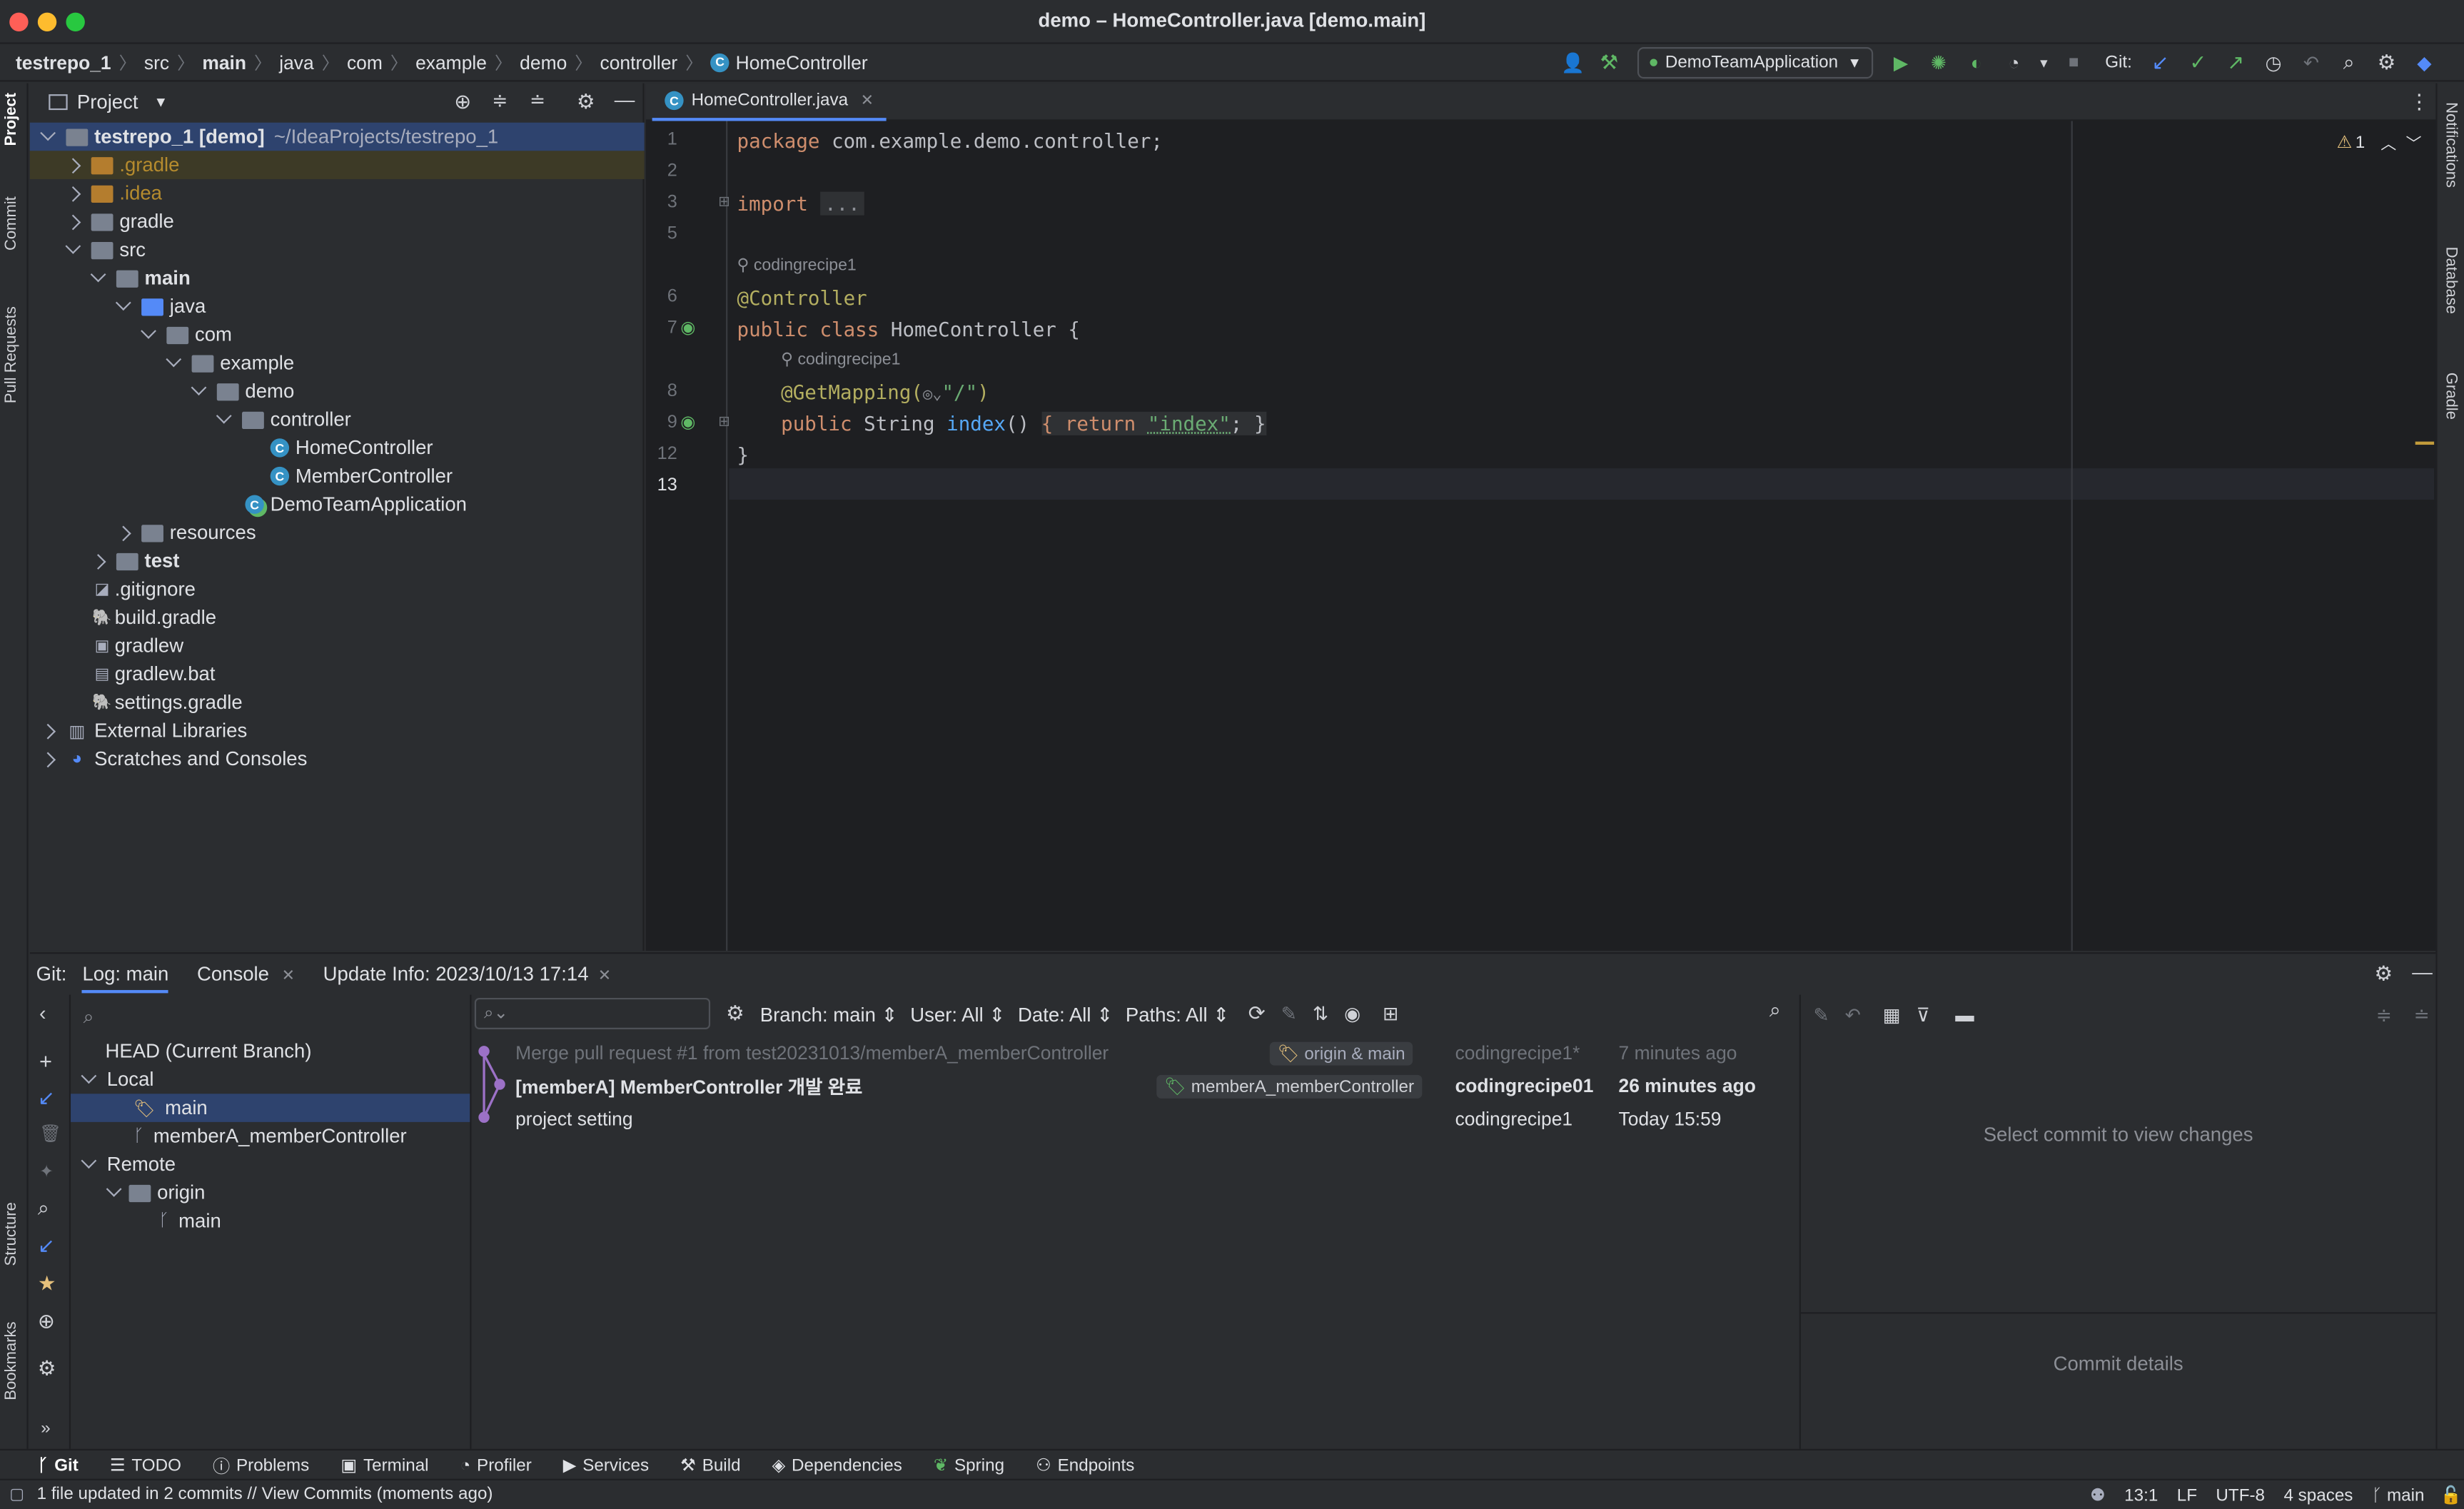 The height and width of the screenshot is (1509, 2464). I want to click on hide-panel-icon: —, so click(625, 99).